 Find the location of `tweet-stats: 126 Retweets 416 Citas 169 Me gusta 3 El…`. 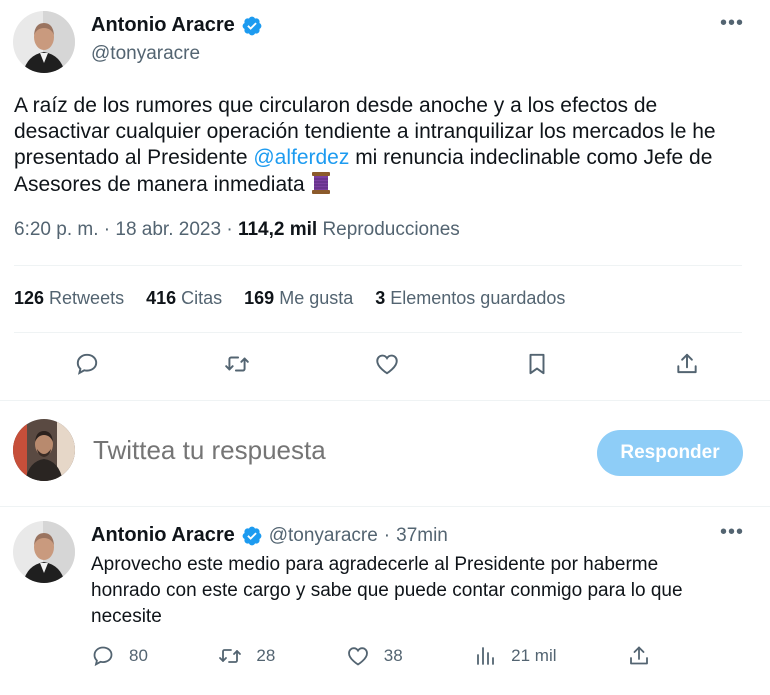

tweet-stats: 126 Retweets 416 Citas 169 Me gusta 3 El… is located at coordinates (289, 298).